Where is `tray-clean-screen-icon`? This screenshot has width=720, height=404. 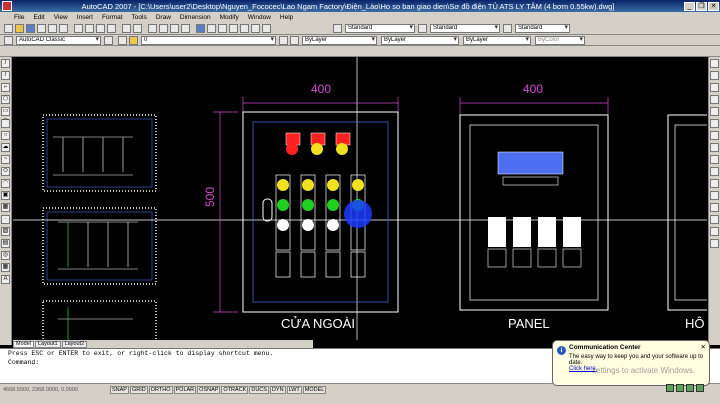 tray-clean-screen-icon is located at coordinates (700, 388).